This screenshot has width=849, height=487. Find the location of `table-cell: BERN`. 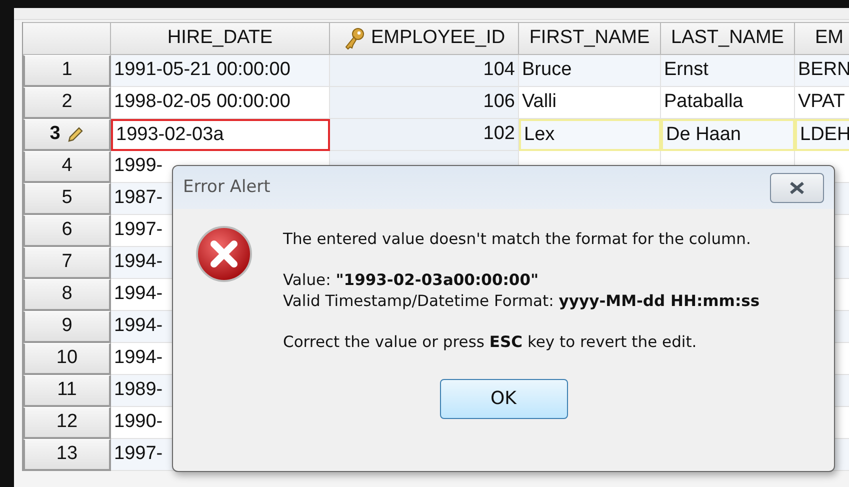

table-cell: BERN is located at coordinates (822, 71).